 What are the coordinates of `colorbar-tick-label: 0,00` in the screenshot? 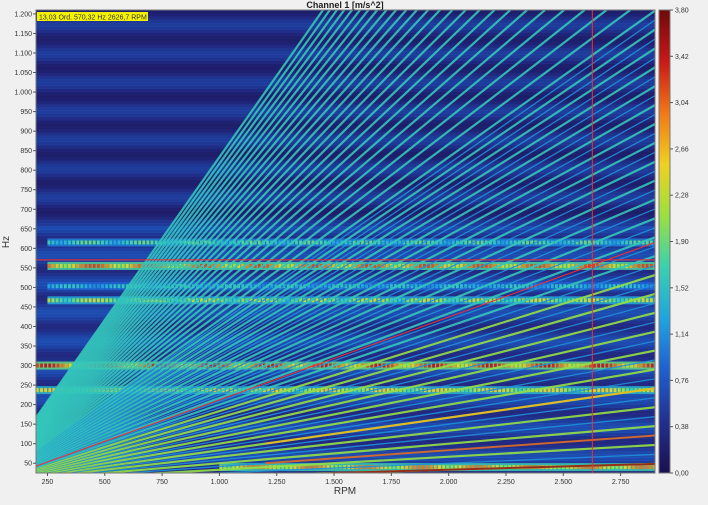 It's located at (682, 474).